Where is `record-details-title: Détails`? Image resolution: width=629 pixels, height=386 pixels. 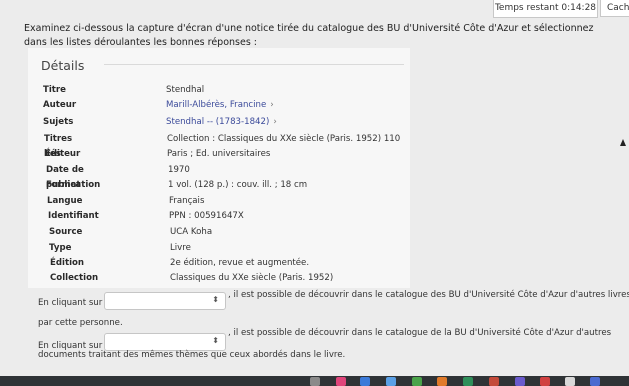
record-details-title: Détails is located at coordinates (63, 65).